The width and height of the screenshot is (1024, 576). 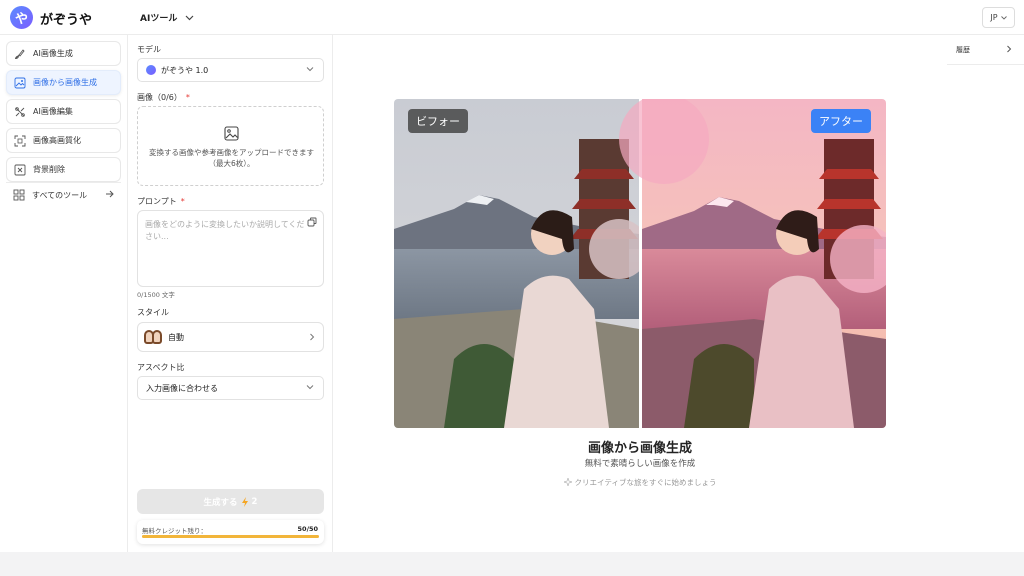 I want to click on image-upload-dropzone: 変換する画像や参考画像をアップロードできます（最大6枚）。, so click(x=230, y=146).